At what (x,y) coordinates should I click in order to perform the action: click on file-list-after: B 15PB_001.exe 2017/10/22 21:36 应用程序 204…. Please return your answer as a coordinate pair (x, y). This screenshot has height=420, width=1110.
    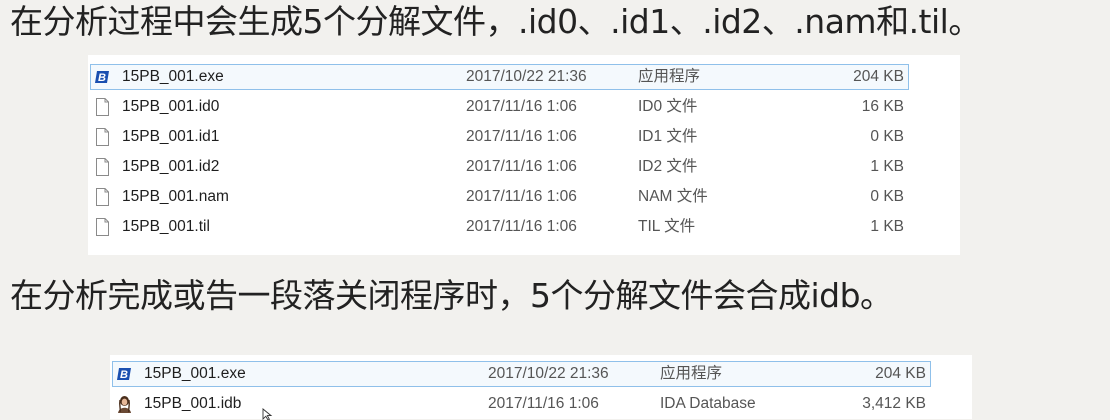
    Looking at the image, I should click on (541, 387).